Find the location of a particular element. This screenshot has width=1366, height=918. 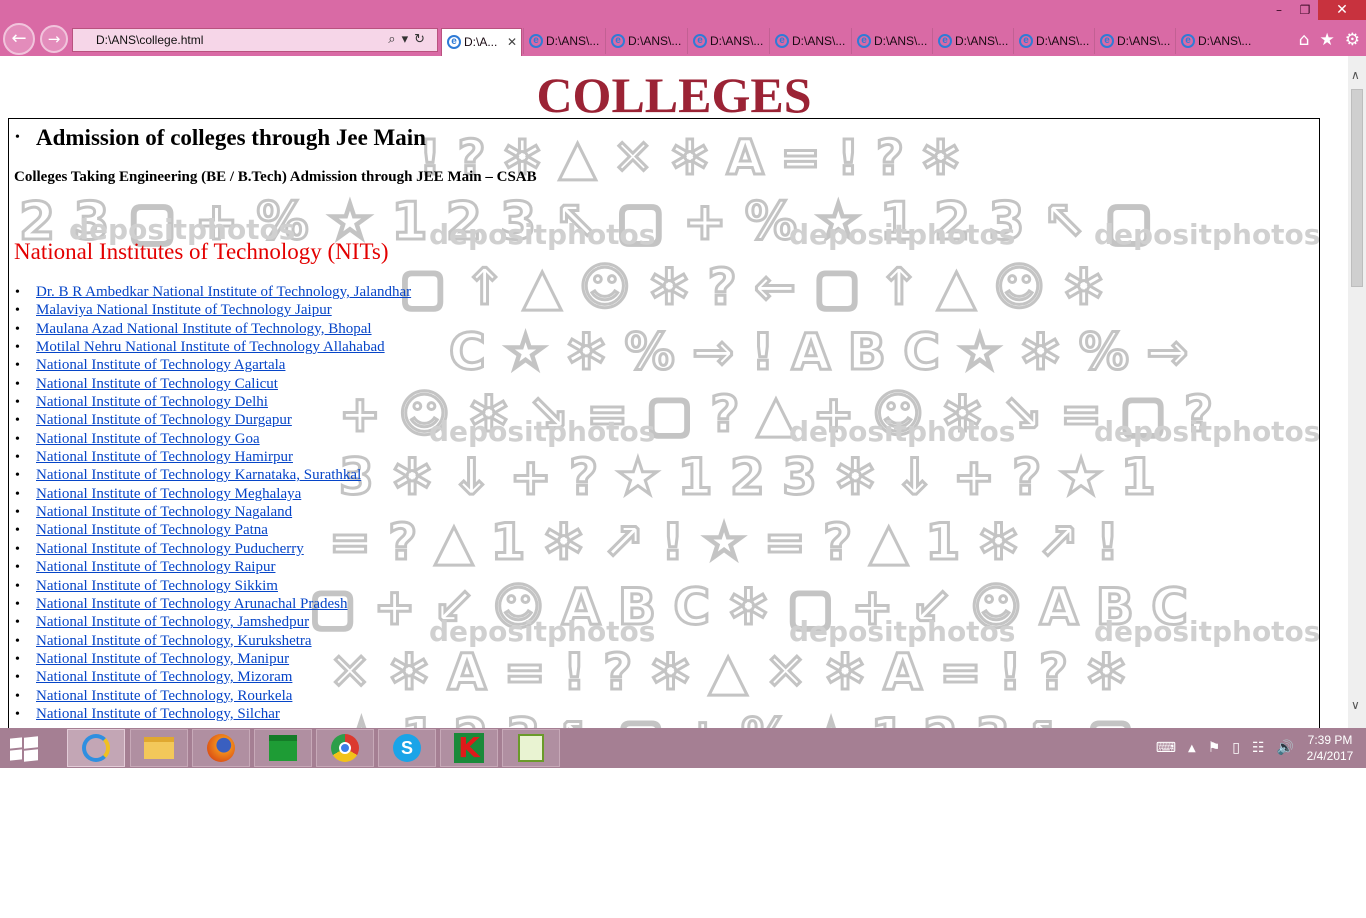

favorites-star-icon: ★ is located at coordinates (1327, 40).